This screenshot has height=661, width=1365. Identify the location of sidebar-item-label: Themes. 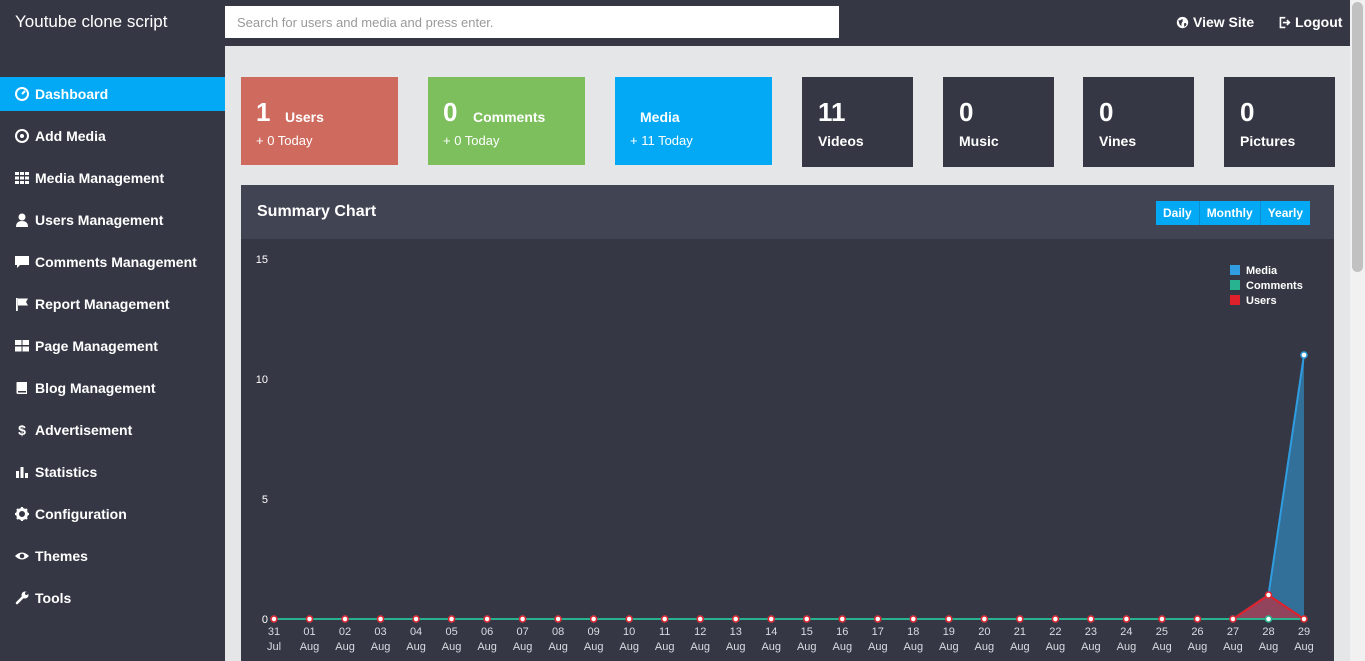
(61, 556).